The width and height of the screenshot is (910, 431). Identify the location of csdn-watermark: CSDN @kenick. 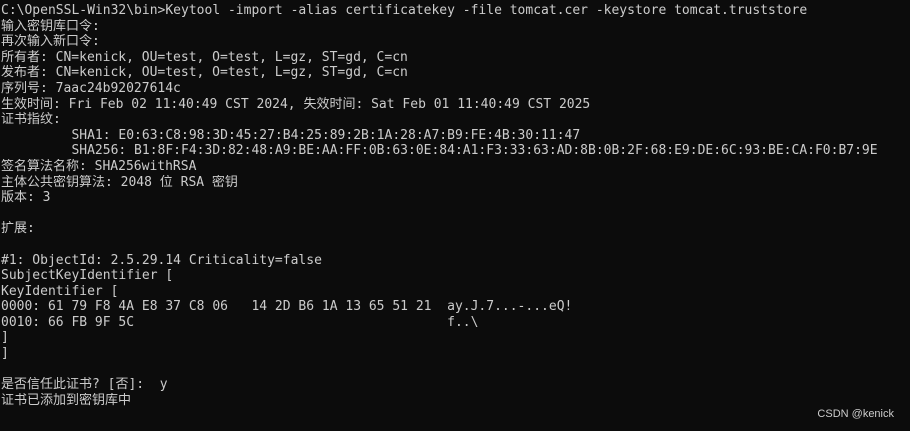
(855, 414).